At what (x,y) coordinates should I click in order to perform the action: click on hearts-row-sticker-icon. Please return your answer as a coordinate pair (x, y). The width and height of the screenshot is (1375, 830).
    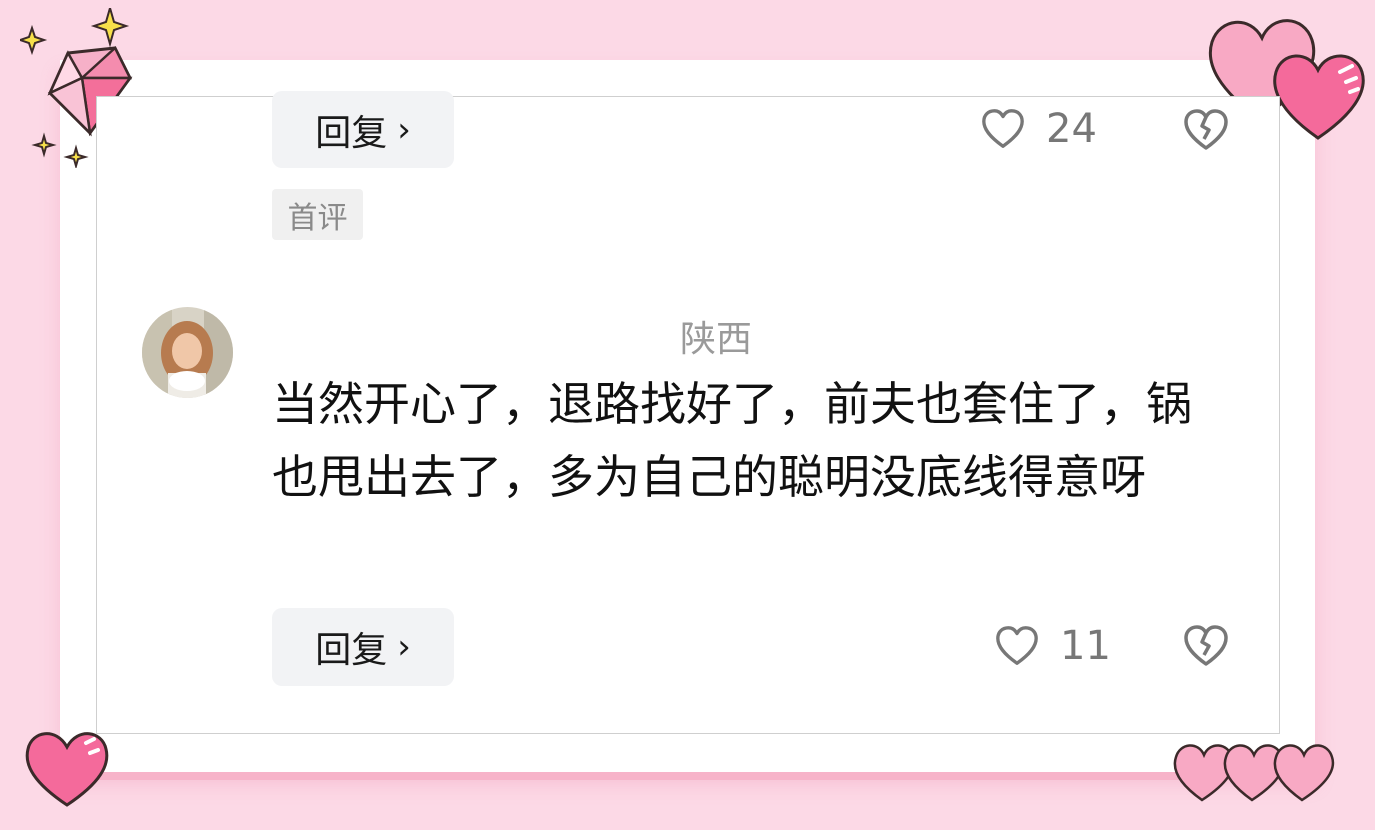
    Looking at the image, I should click on (1254, 773).